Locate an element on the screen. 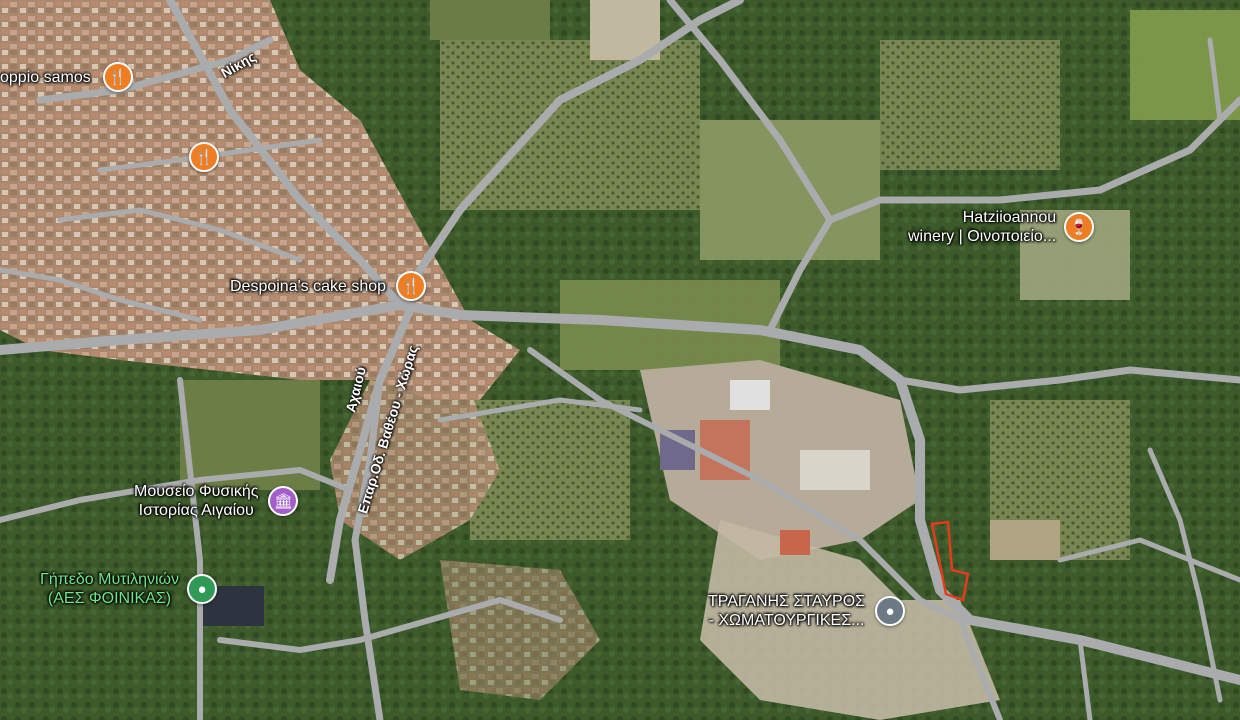 The width and height of the screenshot is (1240, 720). poi-despoina-cake-shop: Despoina's cake shop 🍴 is located at coordinates (328, 286).